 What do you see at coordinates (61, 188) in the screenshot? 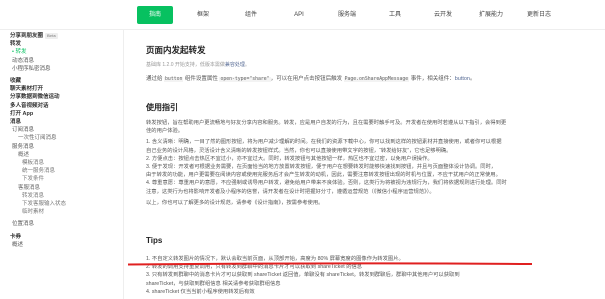
I see `sidebar-item: 客服消息` at bounding box center [61, 188].